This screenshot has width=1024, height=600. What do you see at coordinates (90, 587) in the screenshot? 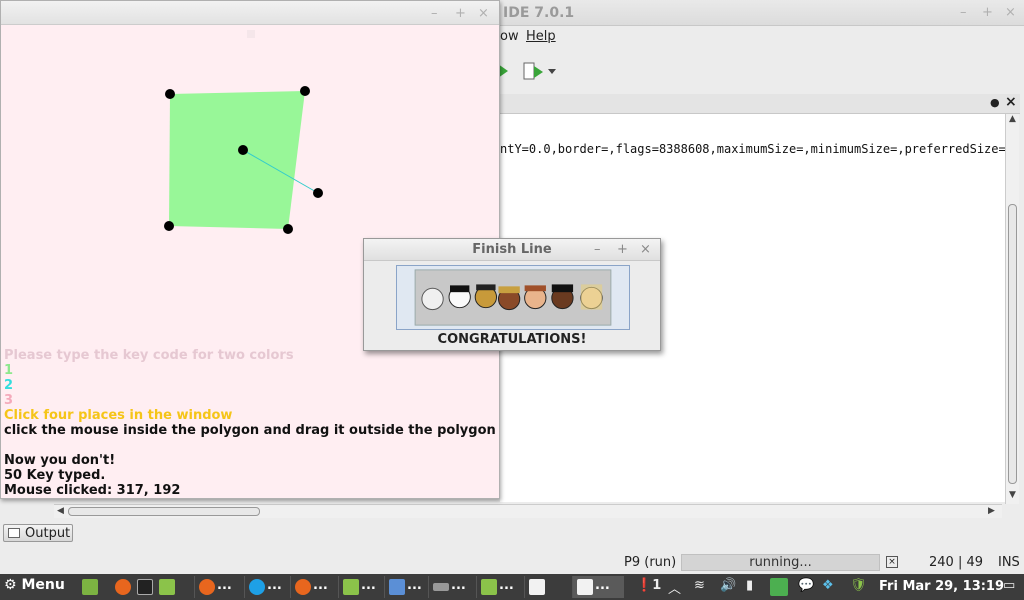
I see `show-desktop-icon` at bounding box center [90, 587].